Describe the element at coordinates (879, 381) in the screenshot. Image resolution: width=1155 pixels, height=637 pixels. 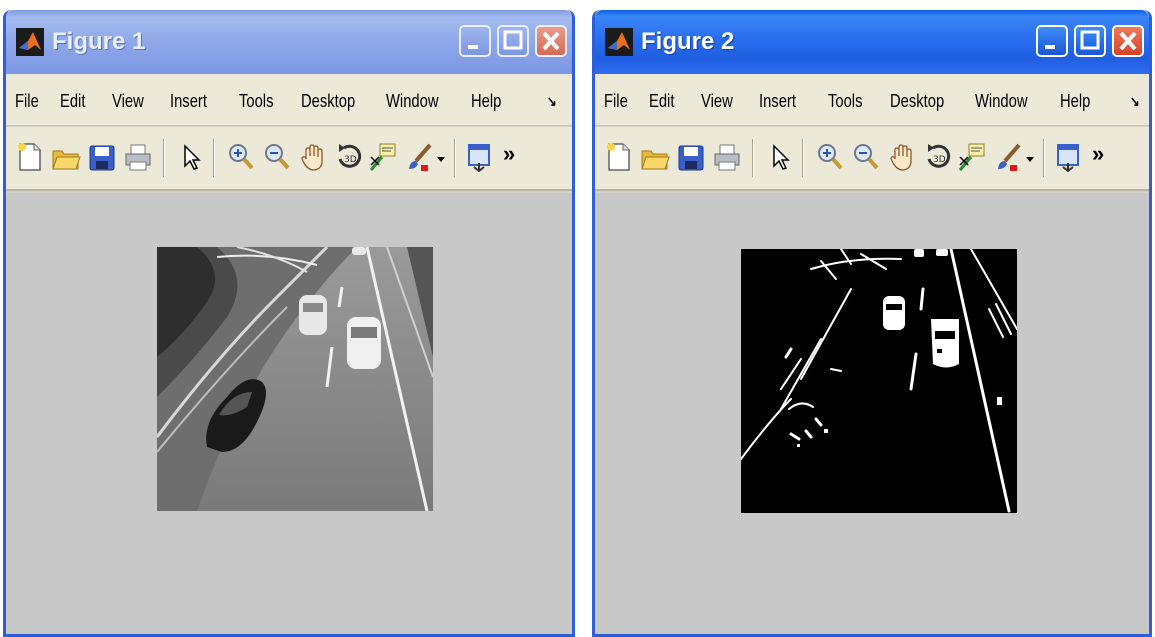
I see `binary-edge-traffic-image` at that location.